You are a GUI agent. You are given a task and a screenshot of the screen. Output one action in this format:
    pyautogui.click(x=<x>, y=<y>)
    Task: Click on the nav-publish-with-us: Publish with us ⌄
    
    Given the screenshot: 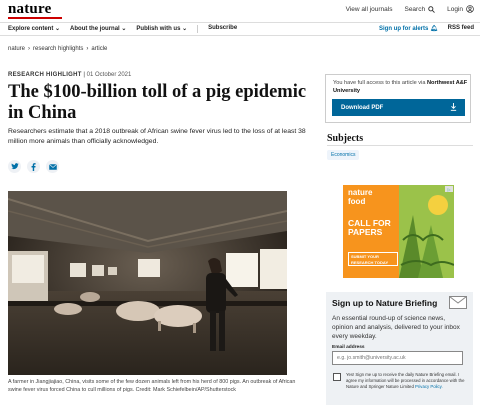 What is the action you would take?
    pyautogui.click(x=161, y=29)
    